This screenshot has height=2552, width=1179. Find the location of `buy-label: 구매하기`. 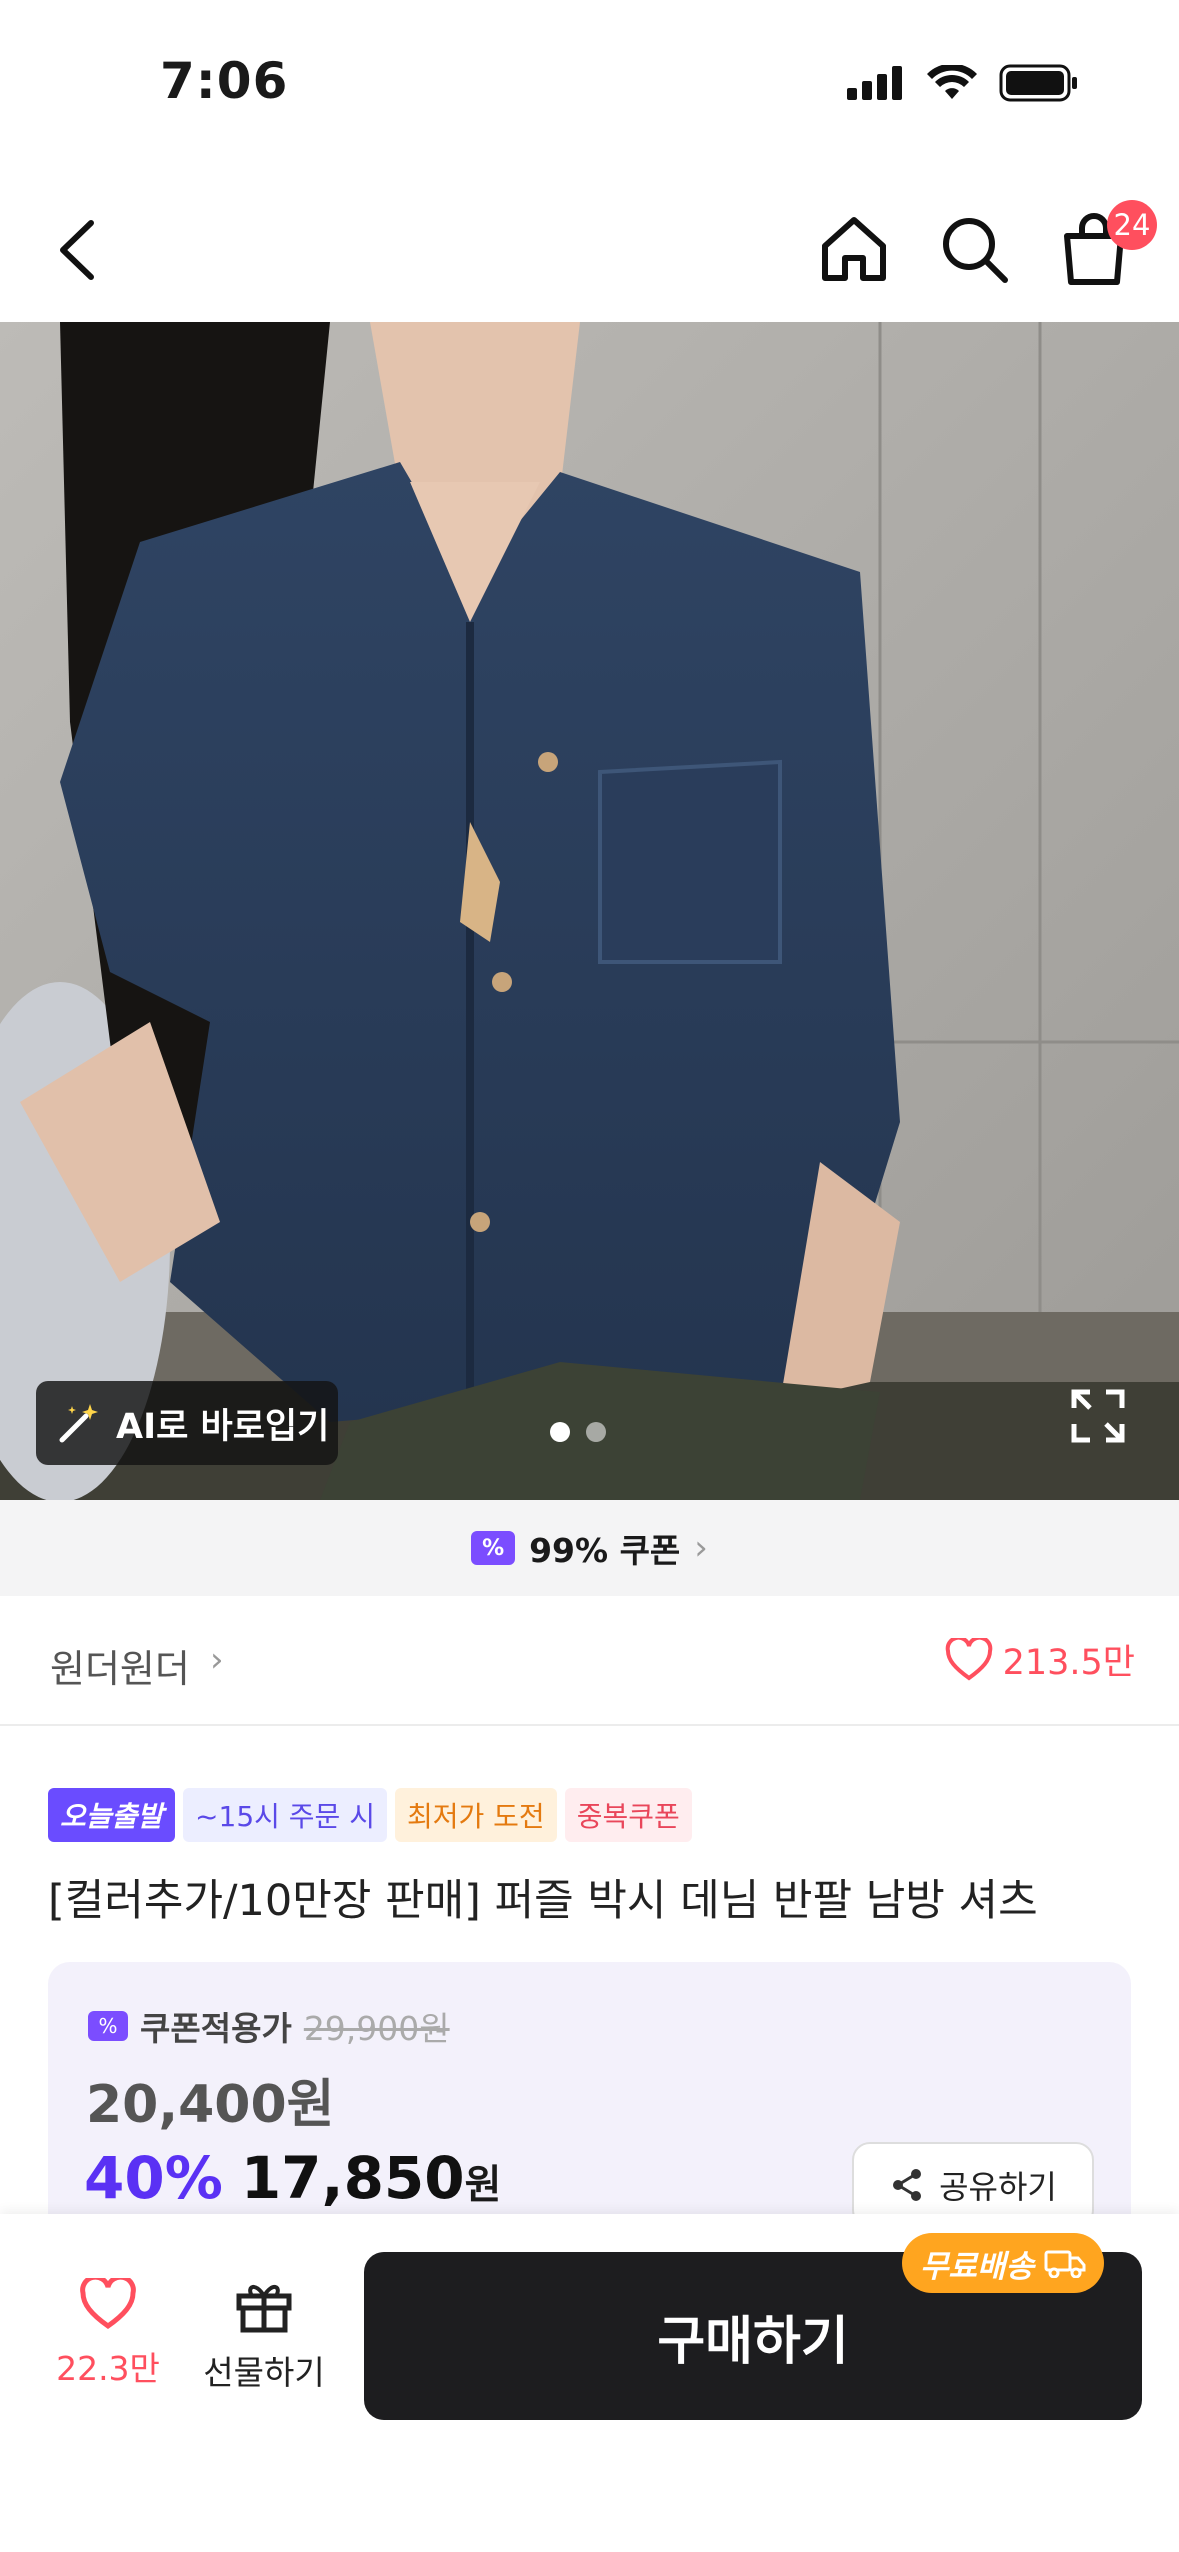

buy-label: 구매하기 is located at coordinates (753, 2341).